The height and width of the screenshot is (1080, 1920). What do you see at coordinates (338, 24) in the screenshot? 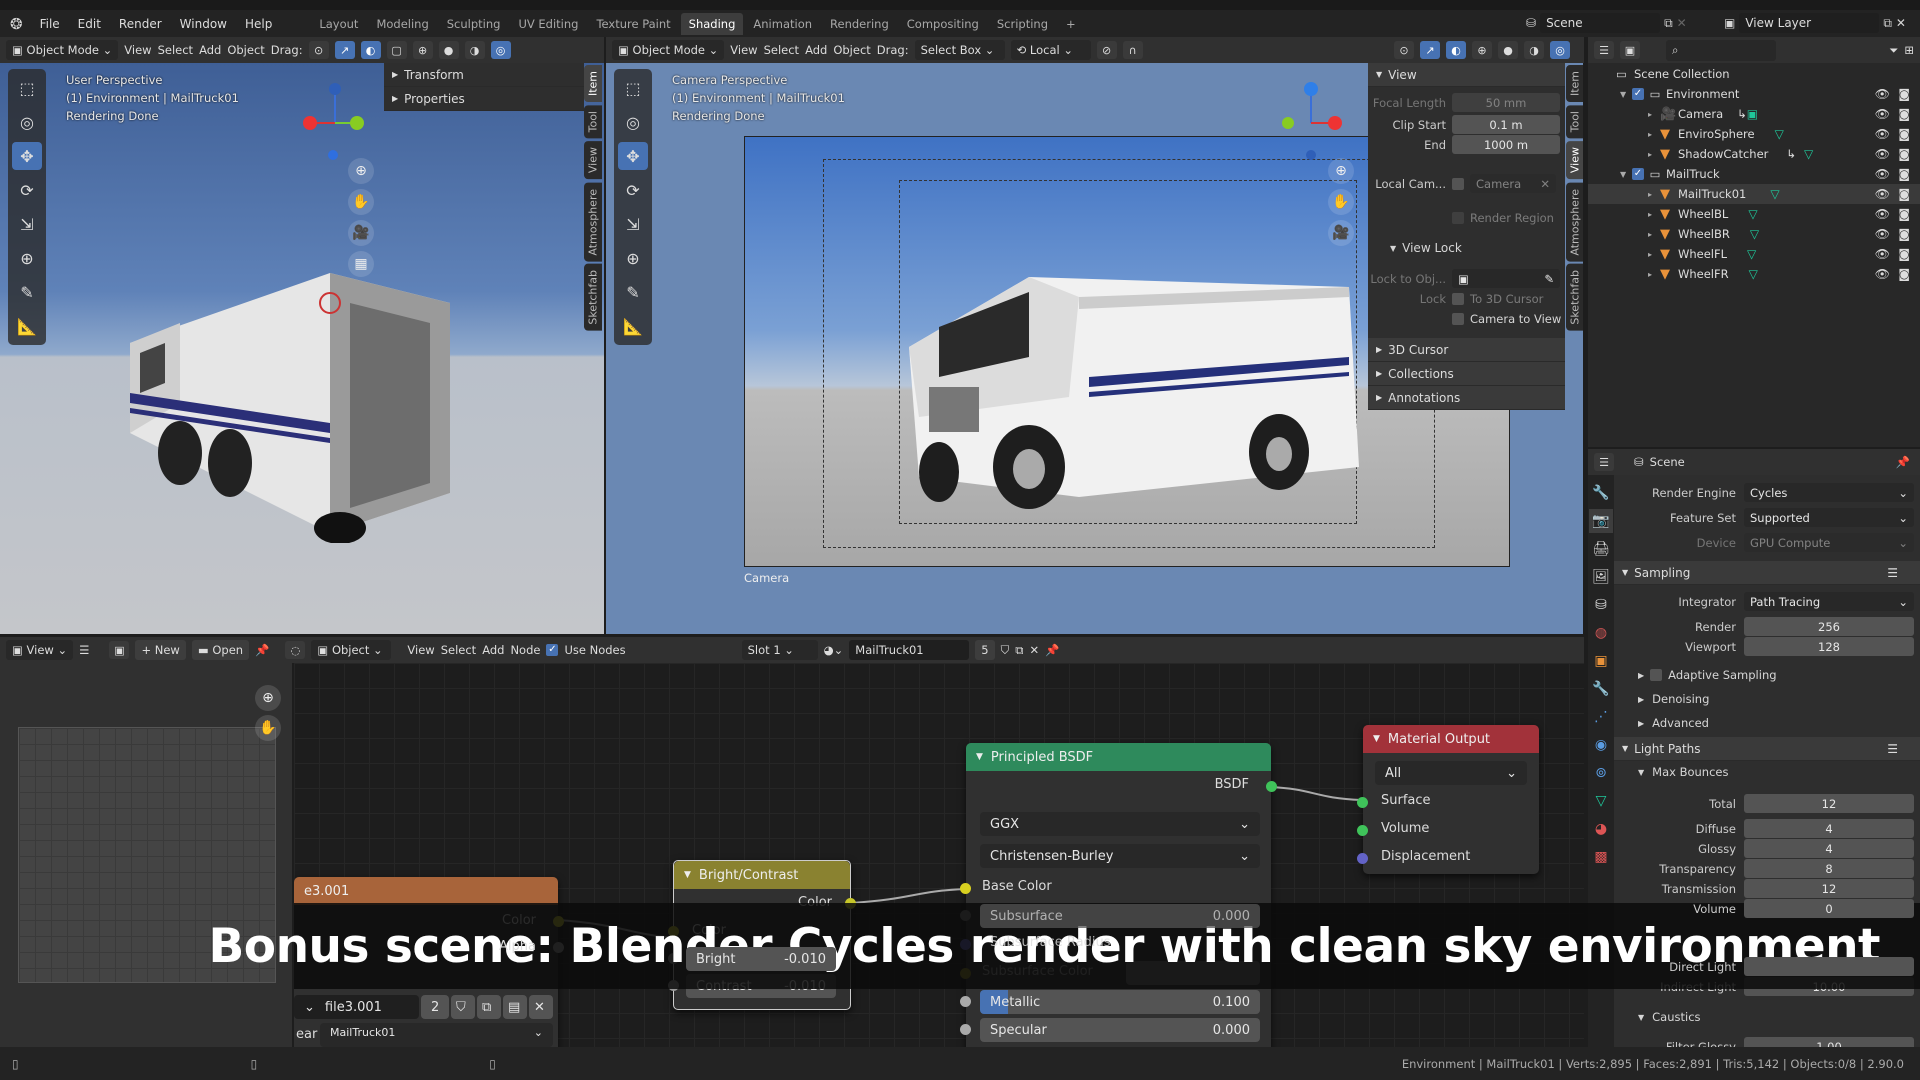
I see `tab-layout: Layout` at bounding box center [338, 24].